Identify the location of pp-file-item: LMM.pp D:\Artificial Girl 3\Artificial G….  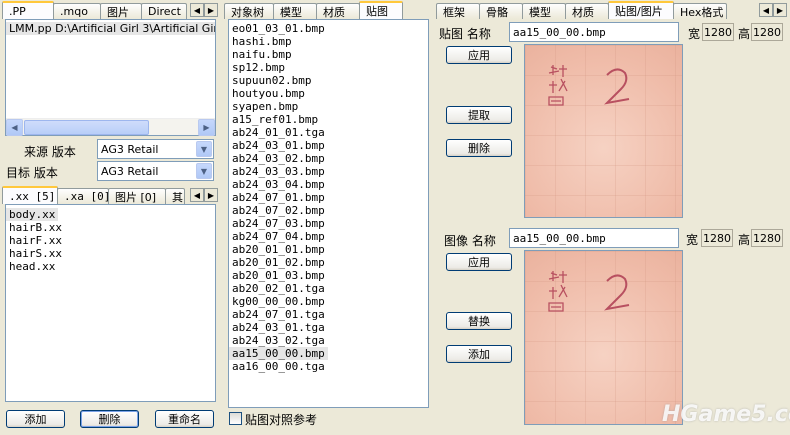
(110, 28).